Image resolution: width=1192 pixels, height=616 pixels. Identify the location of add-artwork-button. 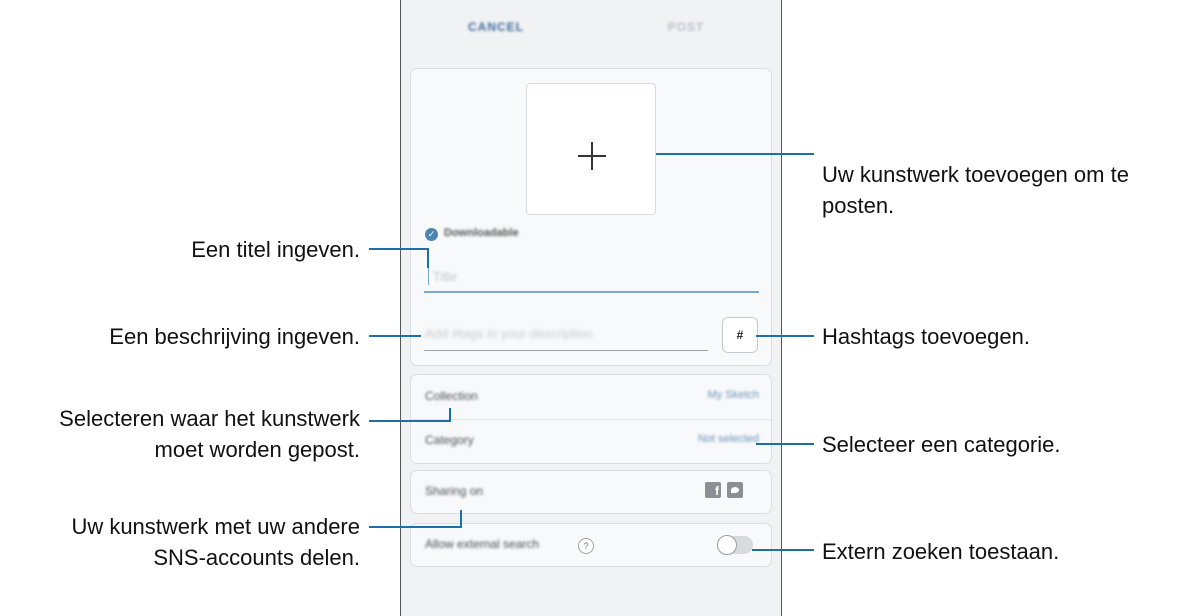
(591, 149).